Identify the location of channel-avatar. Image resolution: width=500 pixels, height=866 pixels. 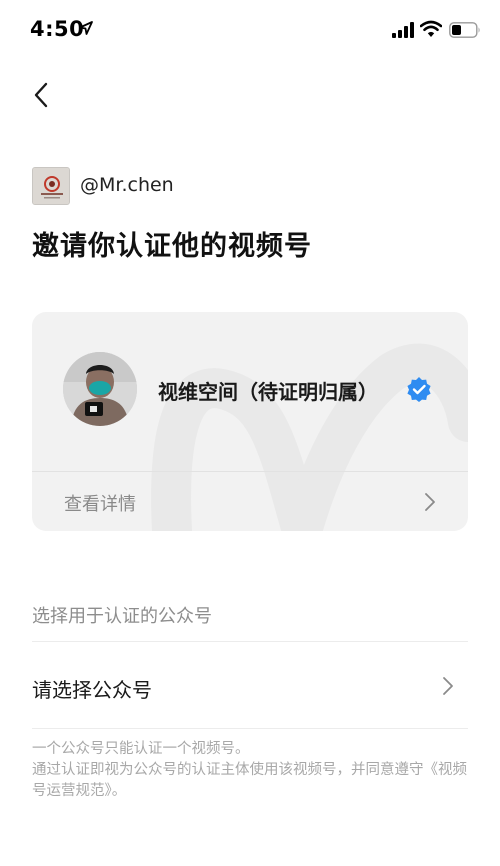
(100, 389).